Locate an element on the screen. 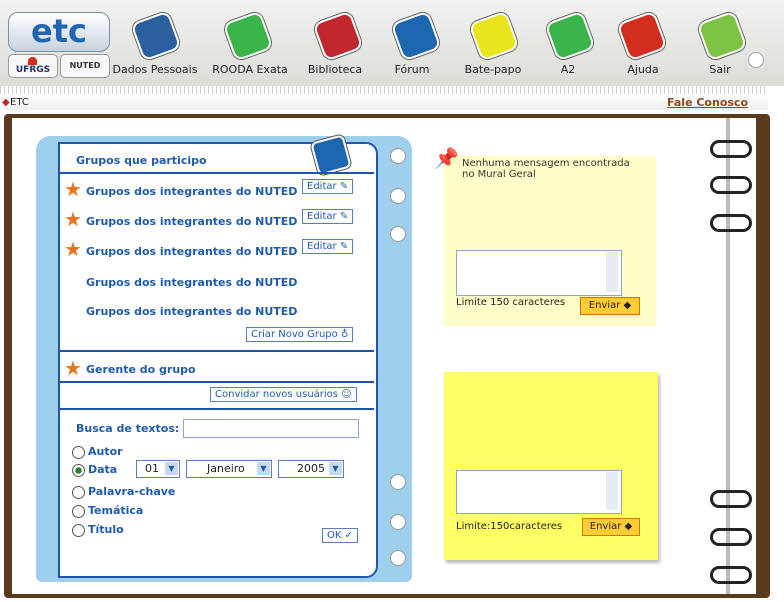 This screenshot has width=784, height=602. invite-label: Convidar novos usuários is located at coordinates (277, 394).